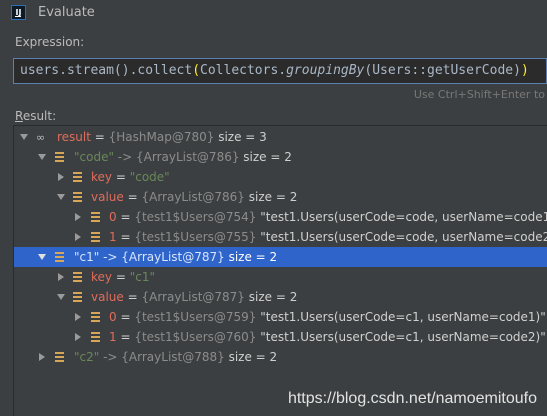  What do you see at coordinates (243, 70) in the screenshot?
I see `expr-code-part2: Collectors.` at bounding box center [243, 70].